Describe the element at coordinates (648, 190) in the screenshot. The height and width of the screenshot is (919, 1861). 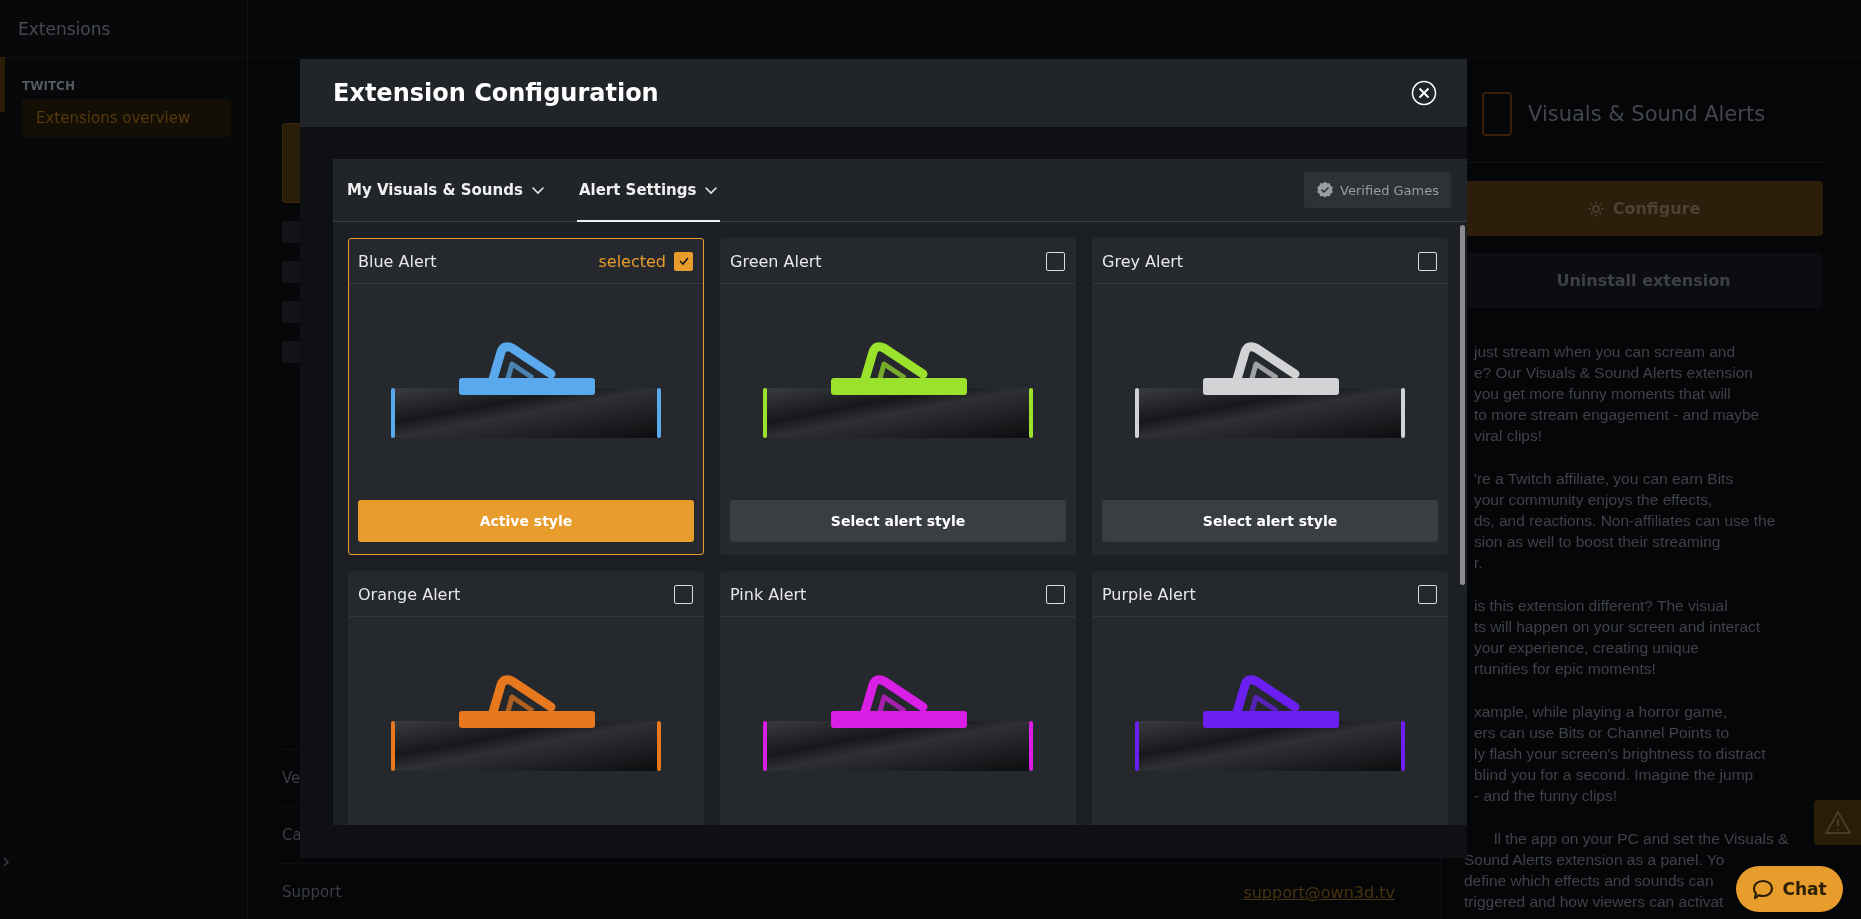
I see `dropdown-tab: Alert Settings` at that location.